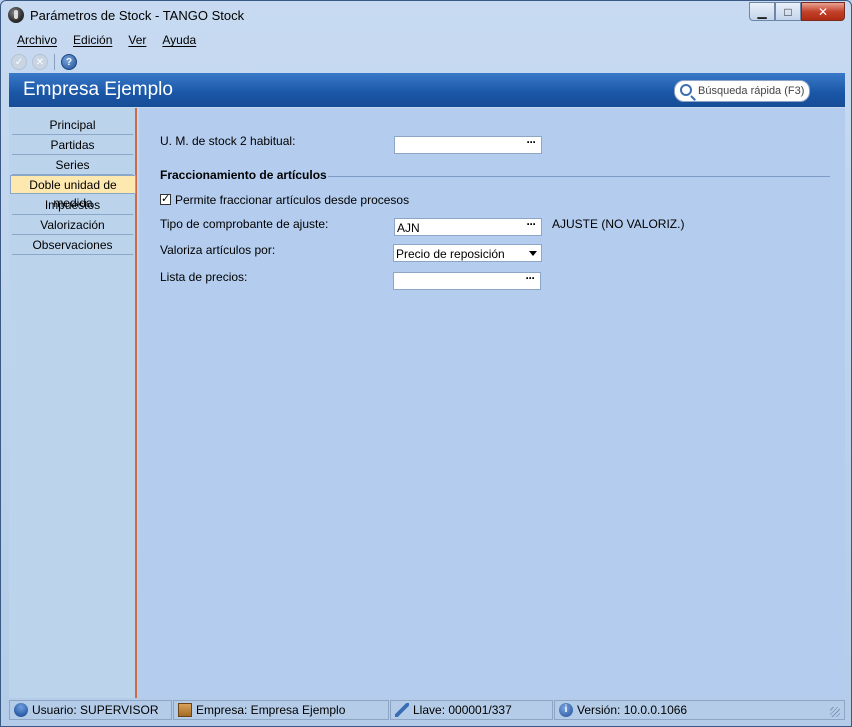 The width and height of the screenshot is (852, 727). Describe the element at coordinates (179, 41) in the screenshot. I see `menu-ayuda: Ayuda` at that location.